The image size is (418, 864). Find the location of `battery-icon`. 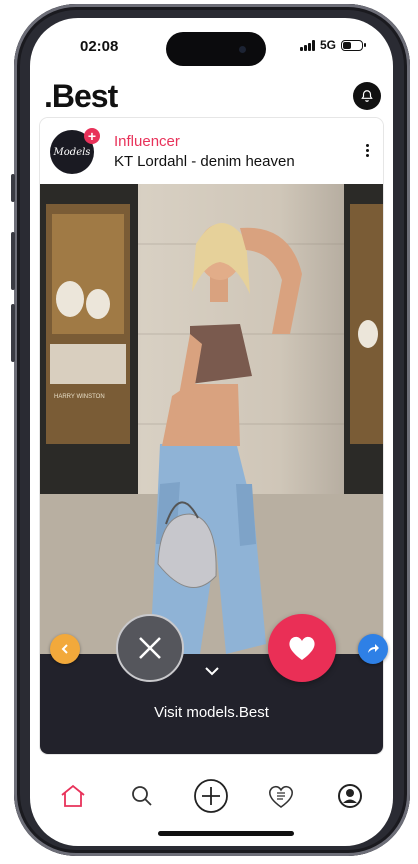

battery-icon is located at coordinates (354, 45).